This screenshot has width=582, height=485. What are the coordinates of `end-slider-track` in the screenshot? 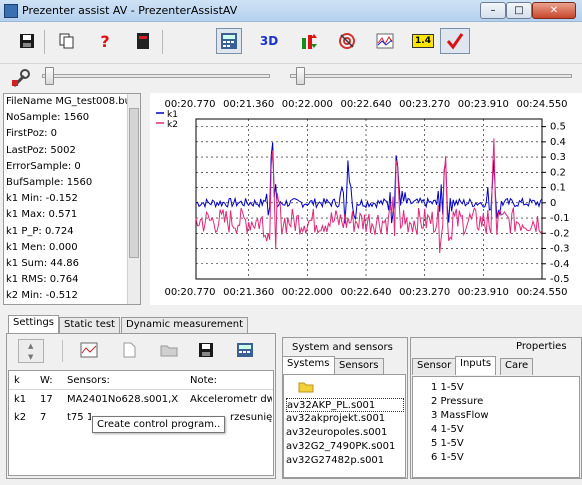 It's located at (431, 76).